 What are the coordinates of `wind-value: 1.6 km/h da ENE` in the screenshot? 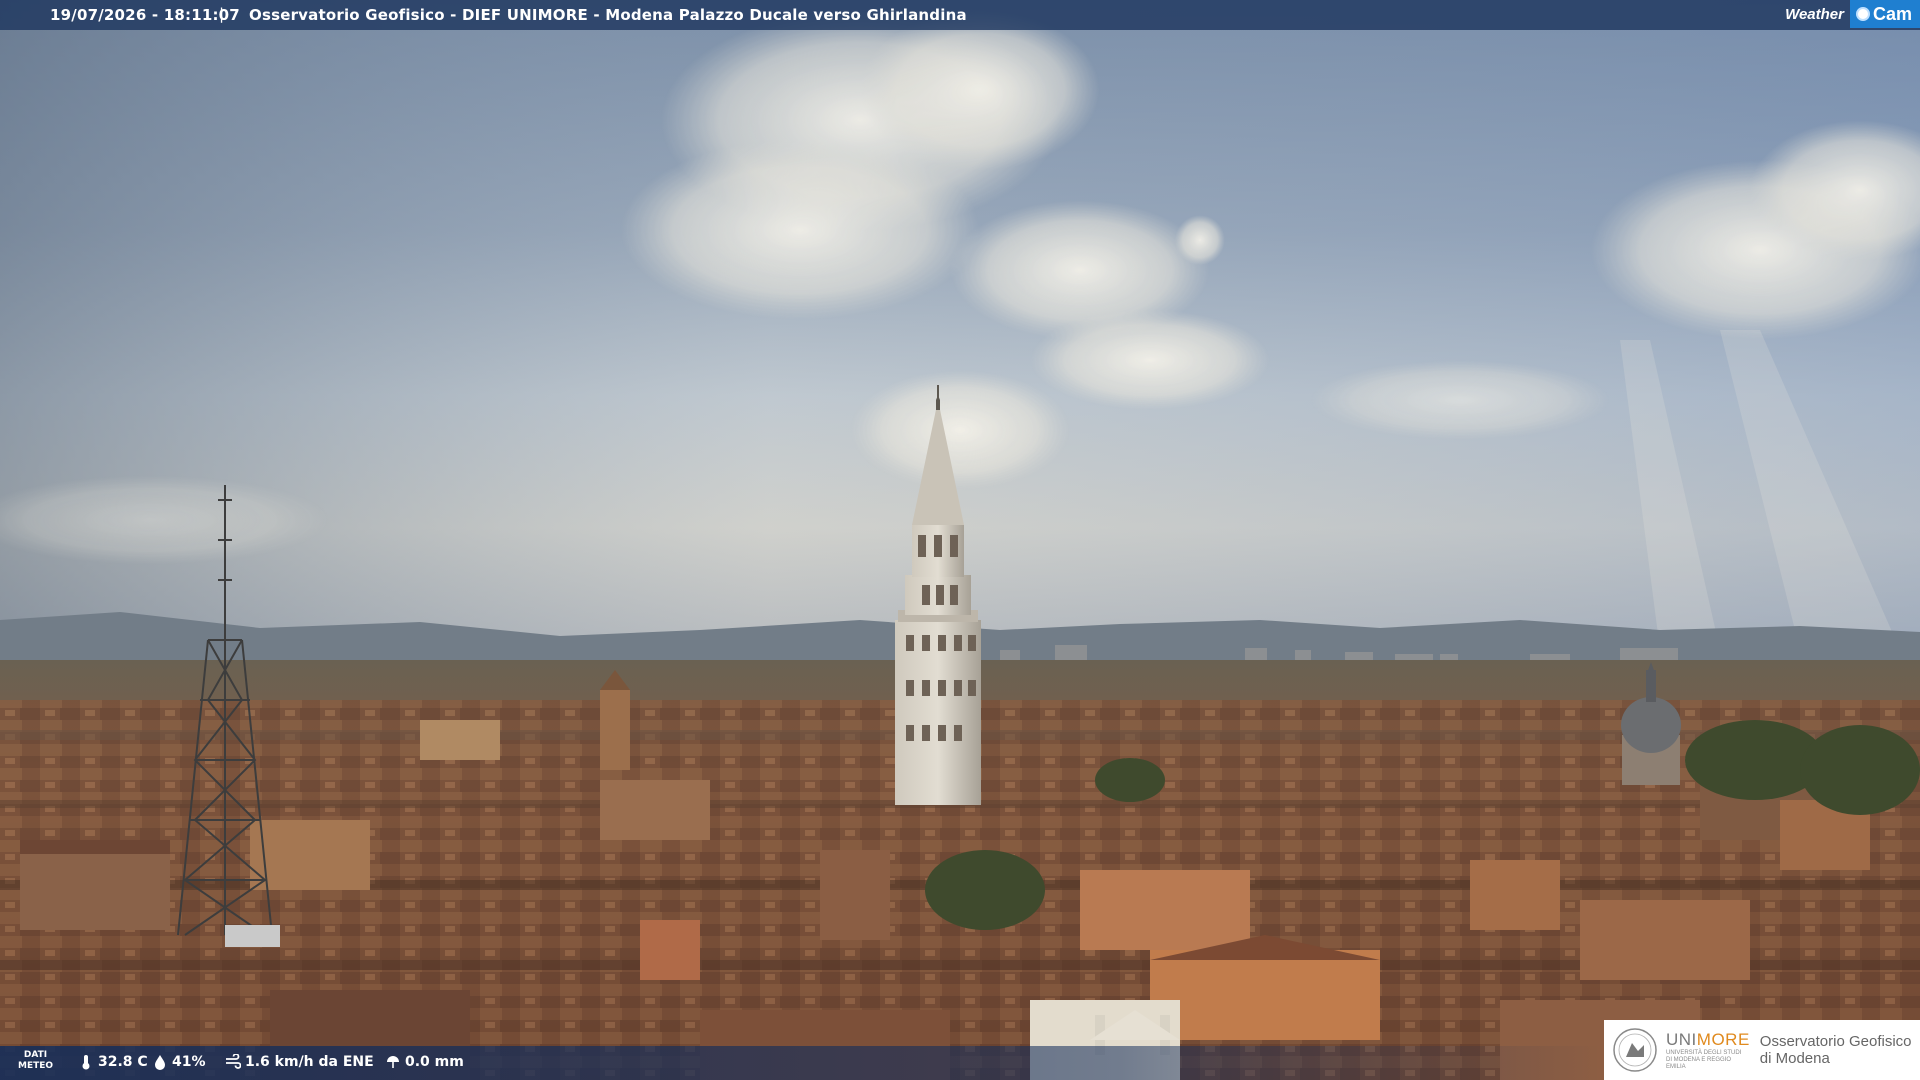 It's located at (309, 1062).